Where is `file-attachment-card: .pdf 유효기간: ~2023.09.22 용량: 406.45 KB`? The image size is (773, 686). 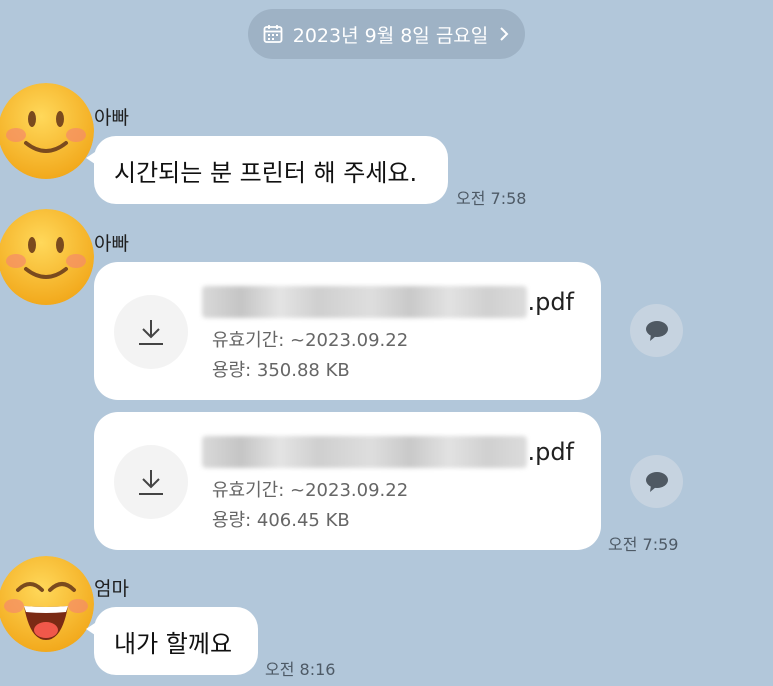
file-attachment-card: .pdf 유효기간: ~2023.09.22 용량: 406.45 KB is located at coordinates (347, 481).